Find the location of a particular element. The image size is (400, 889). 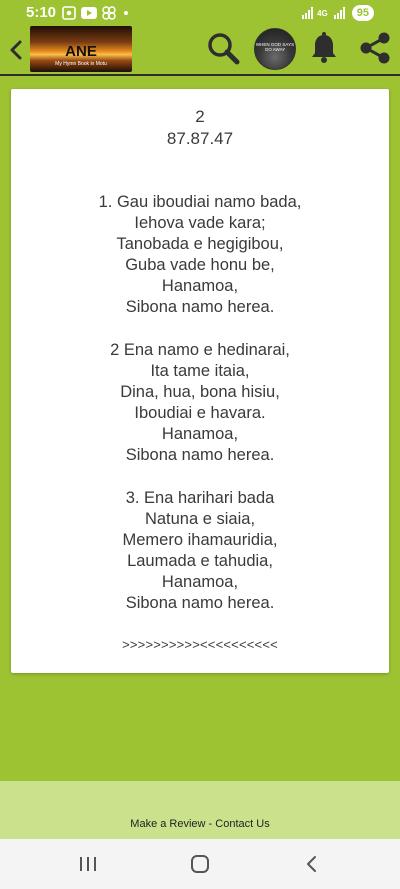

contact-us-link: Contact Us is located at coordinates (242, 824).